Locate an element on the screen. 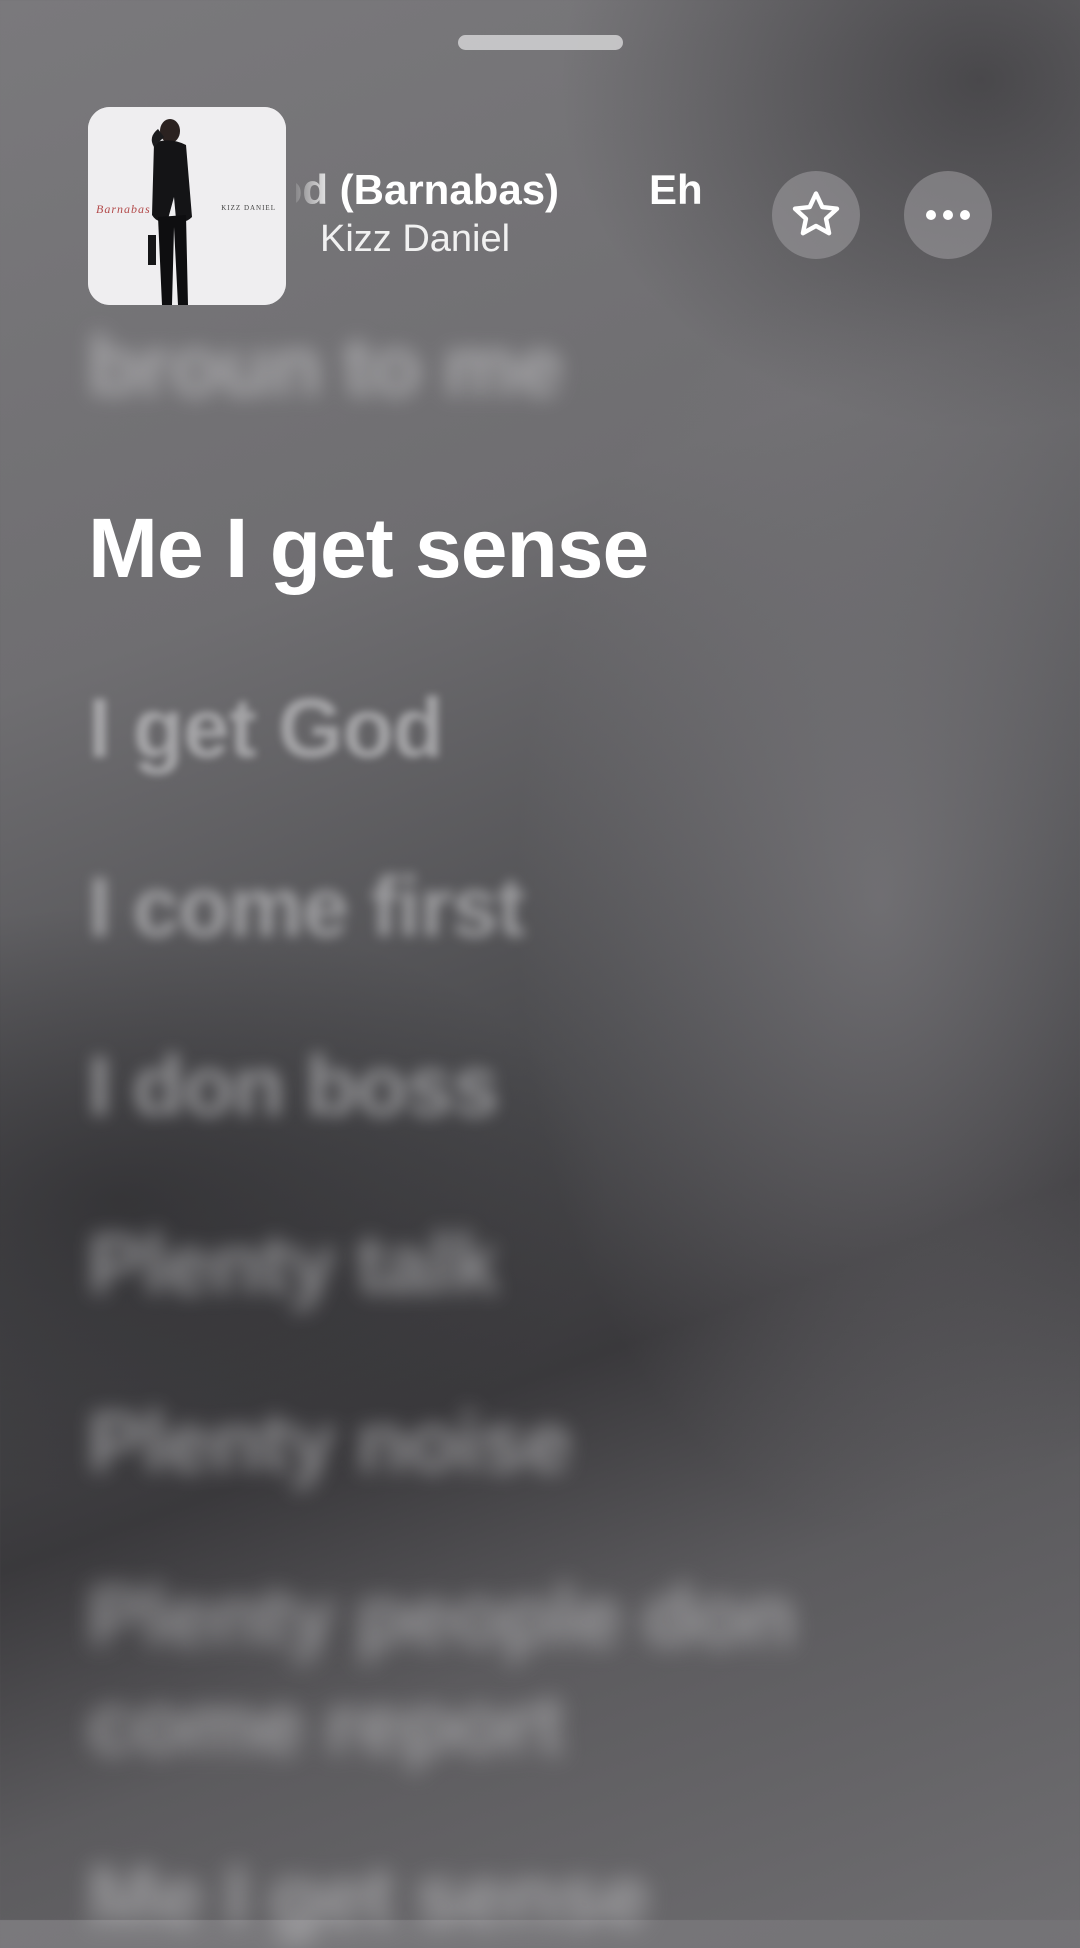 The image size is (1080, 1948). song-title-next: Eh is located at coordinates (676, 189).